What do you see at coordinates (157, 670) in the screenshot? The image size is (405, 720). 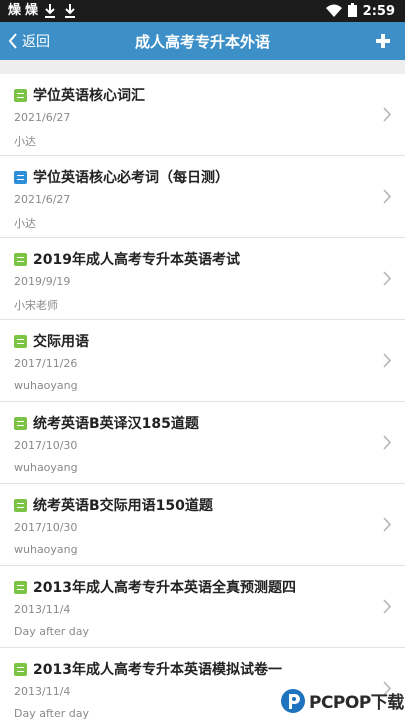 I see `item-title: 2013年成人高考专升本英语模拟试卷一` at bounding box center [157, 670].